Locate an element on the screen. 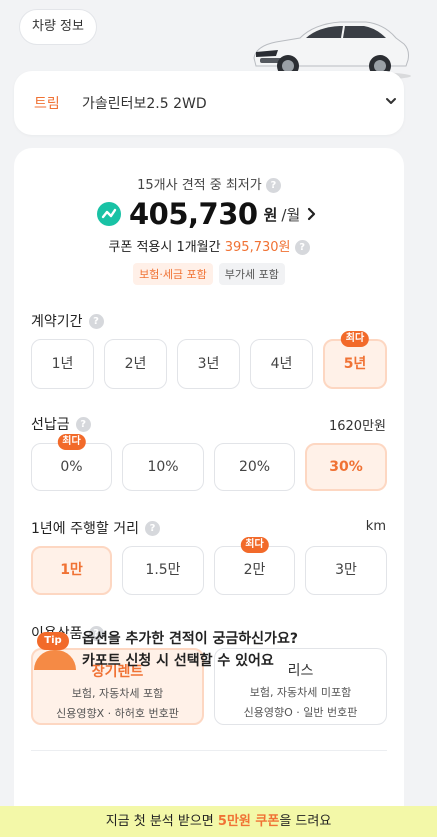  deposit-option-10: 10% is located at coordinates (163, 467).